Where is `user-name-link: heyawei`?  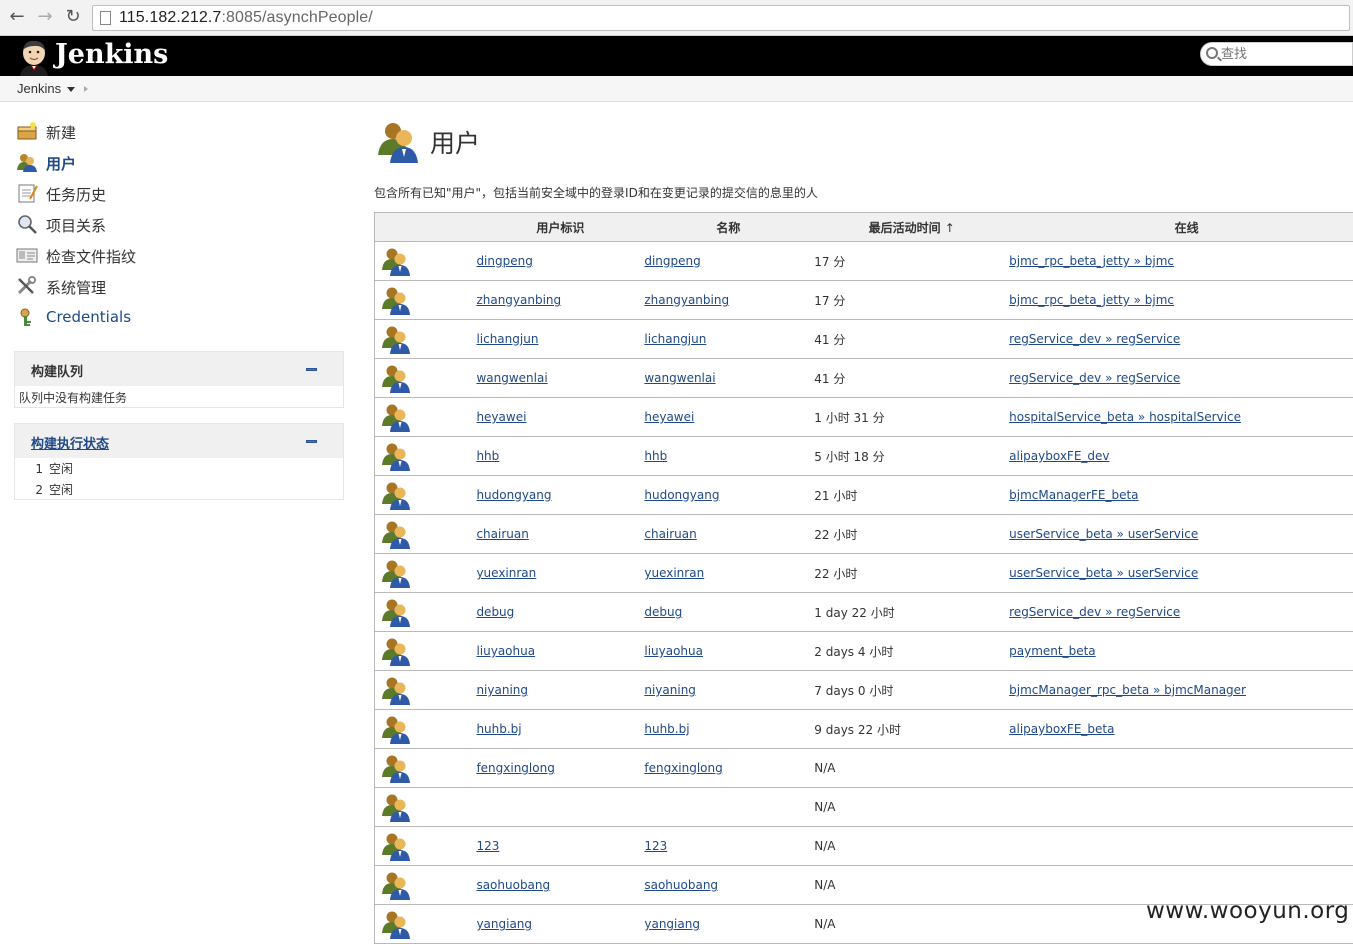 user-name-link: heyawei is located at coordinates (669, 417).